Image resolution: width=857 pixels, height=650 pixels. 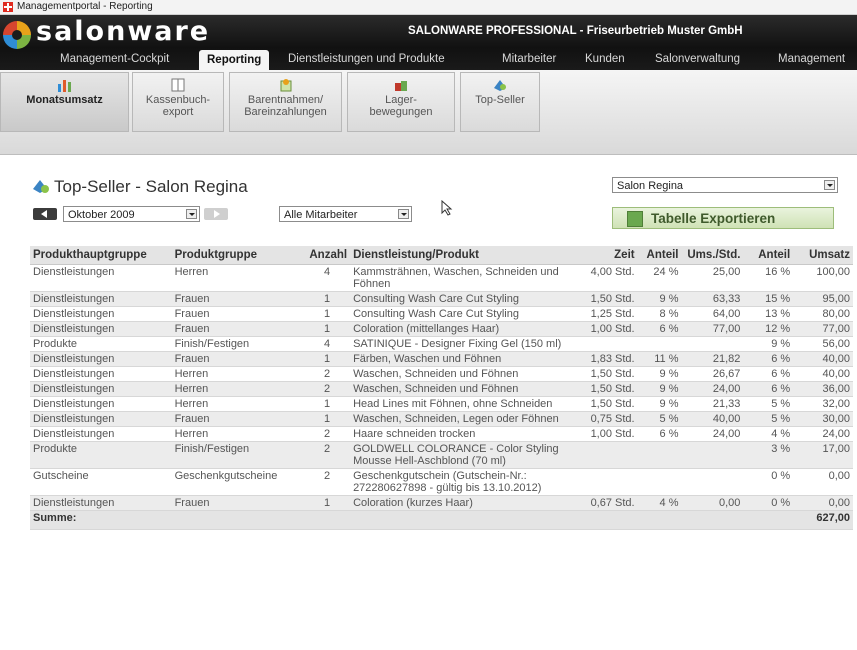 What do you see at coordinates (823, 520) in the screenshot?
I see `sum-value: 627,00` at bounding box center [823, 520].